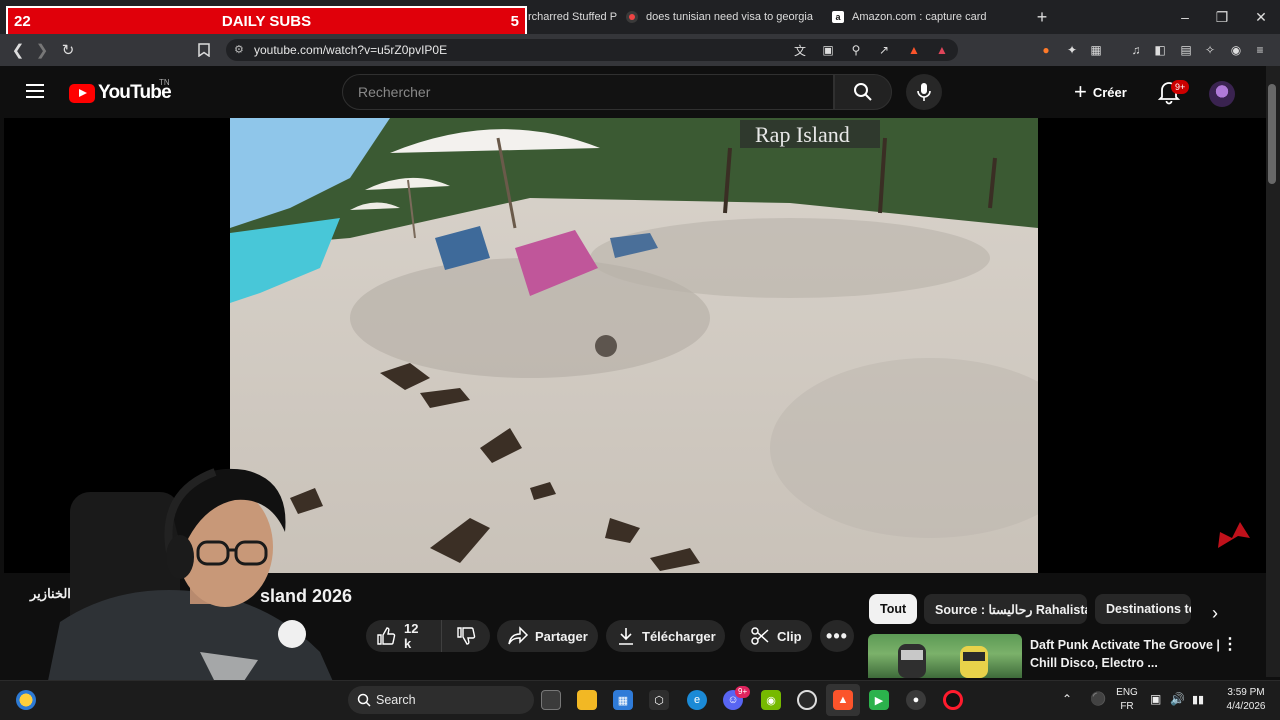 Image resolution: width=1280 pixels, height=720 pixels. What do you see at coordinates (771, 700) in the screenshot?
I see `nvidia-icon: ◉` at bounding box center [771, 700].